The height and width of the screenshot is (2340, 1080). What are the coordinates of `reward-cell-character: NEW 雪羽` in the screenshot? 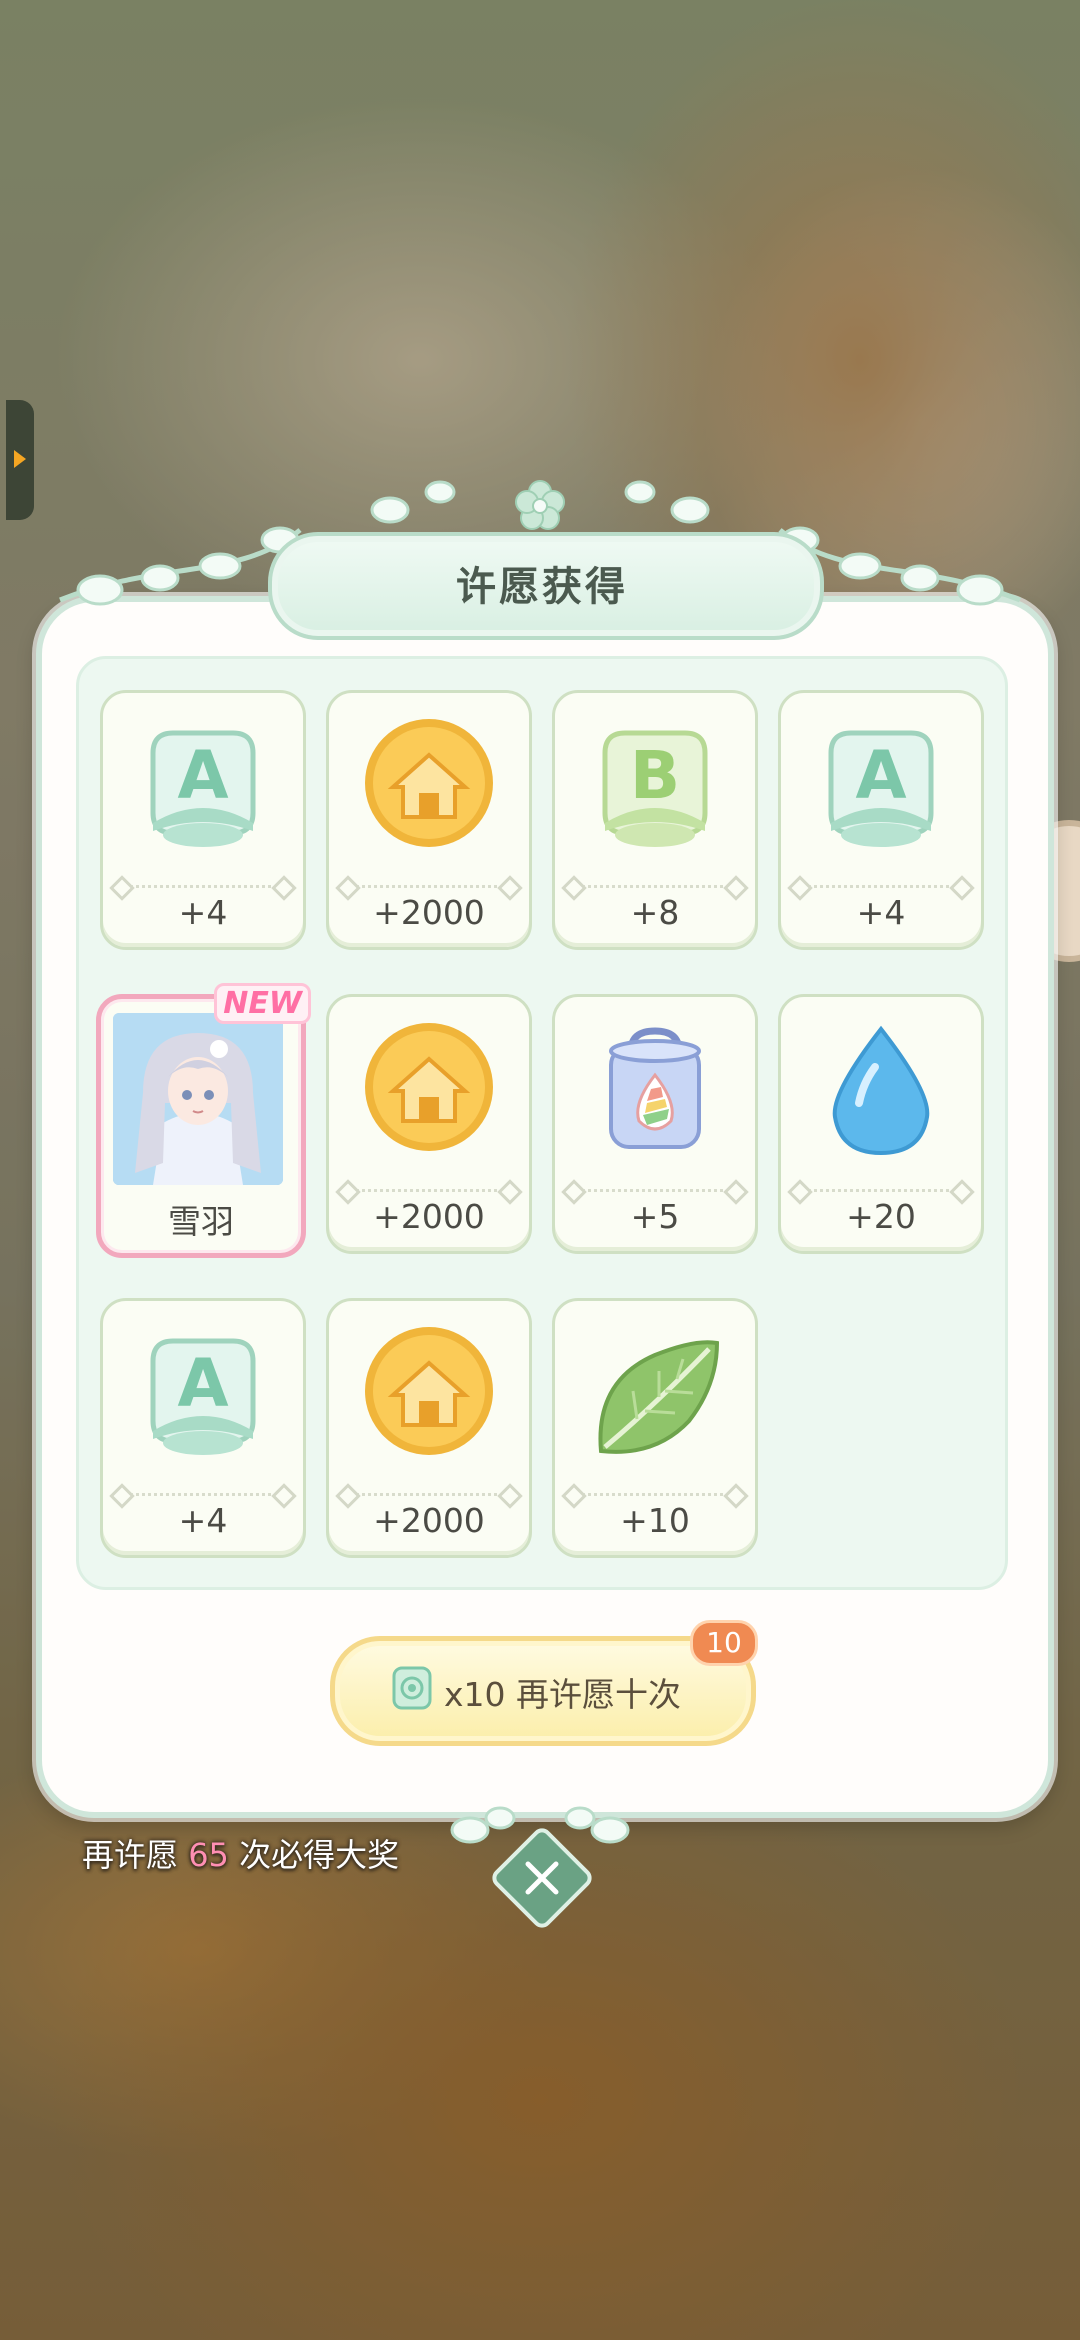 It's located at (203, 1120).